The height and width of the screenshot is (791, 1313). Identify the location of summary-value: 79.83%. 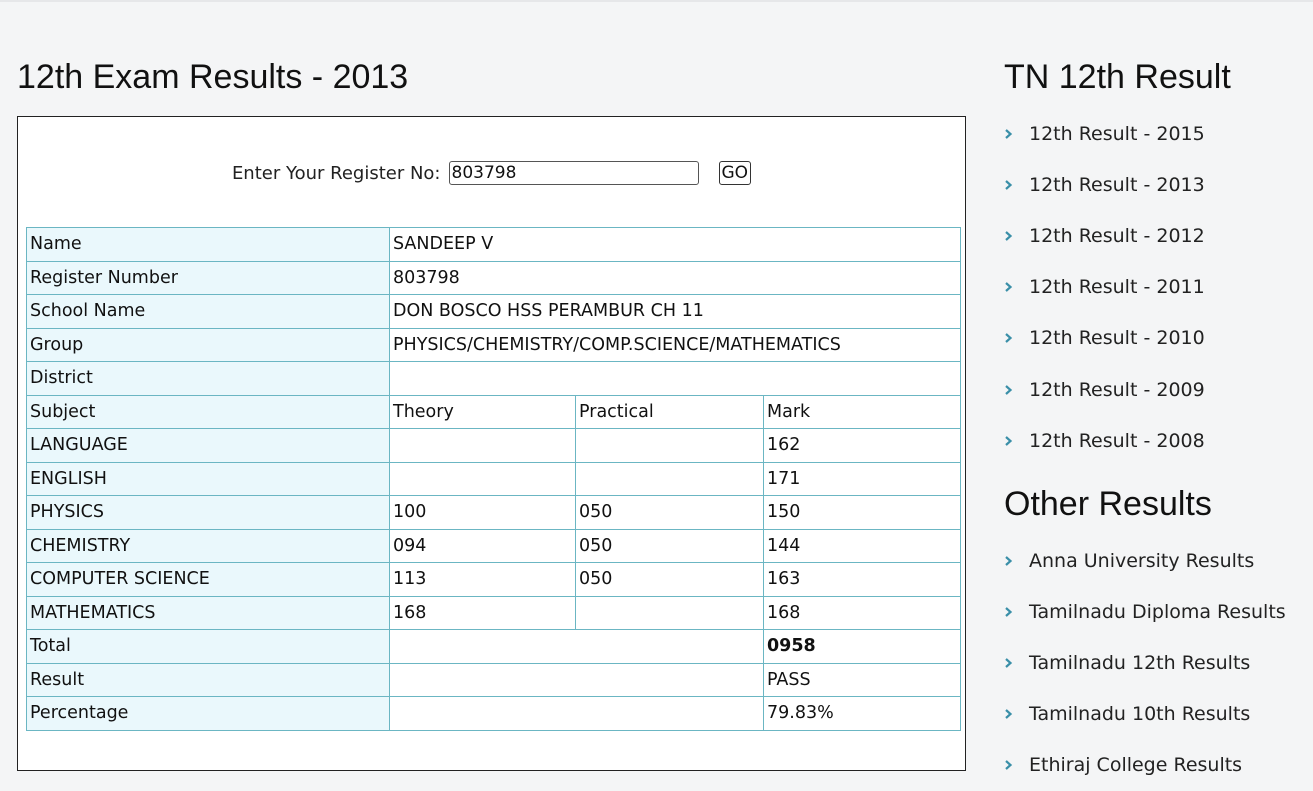
(862, 713).